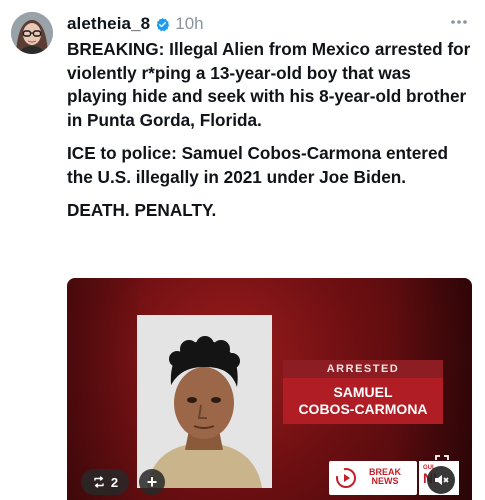 The image size is (485, 500). I want to click on banner-label: ARRESTED, so click(363, 369).